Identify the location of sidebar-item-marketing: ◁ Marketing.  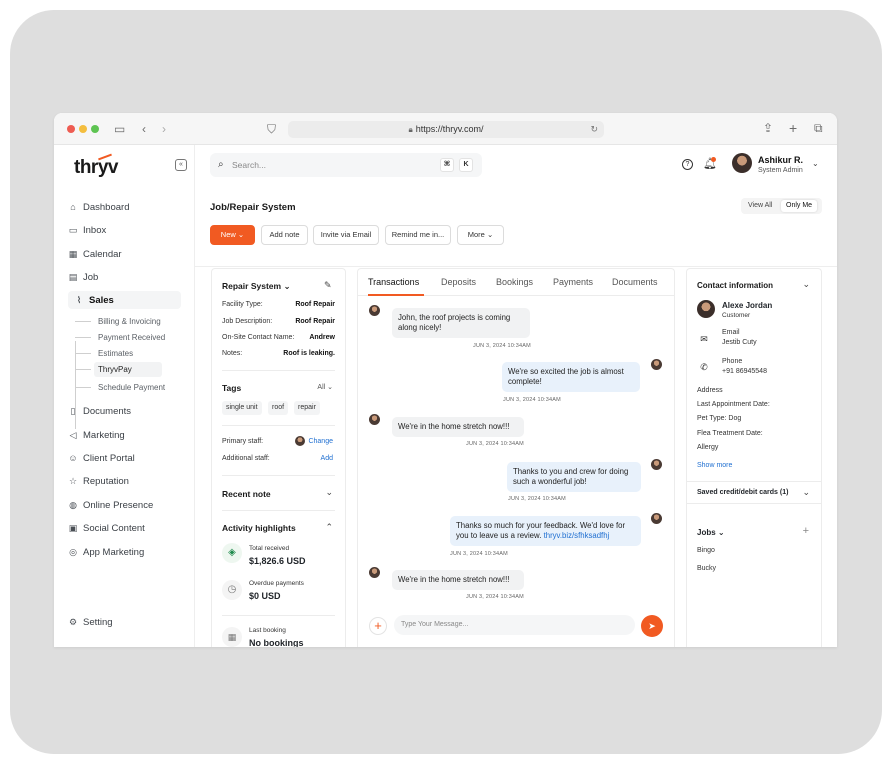
(96, 435).